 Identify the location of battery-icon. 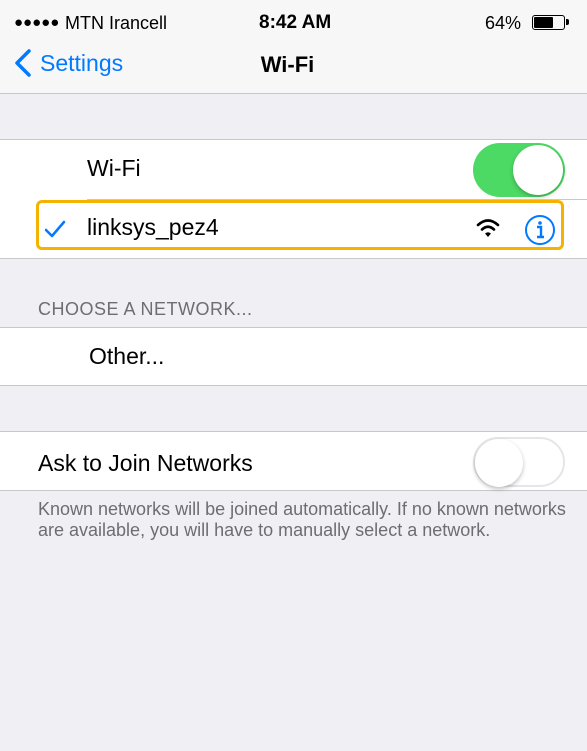
(550, 22).